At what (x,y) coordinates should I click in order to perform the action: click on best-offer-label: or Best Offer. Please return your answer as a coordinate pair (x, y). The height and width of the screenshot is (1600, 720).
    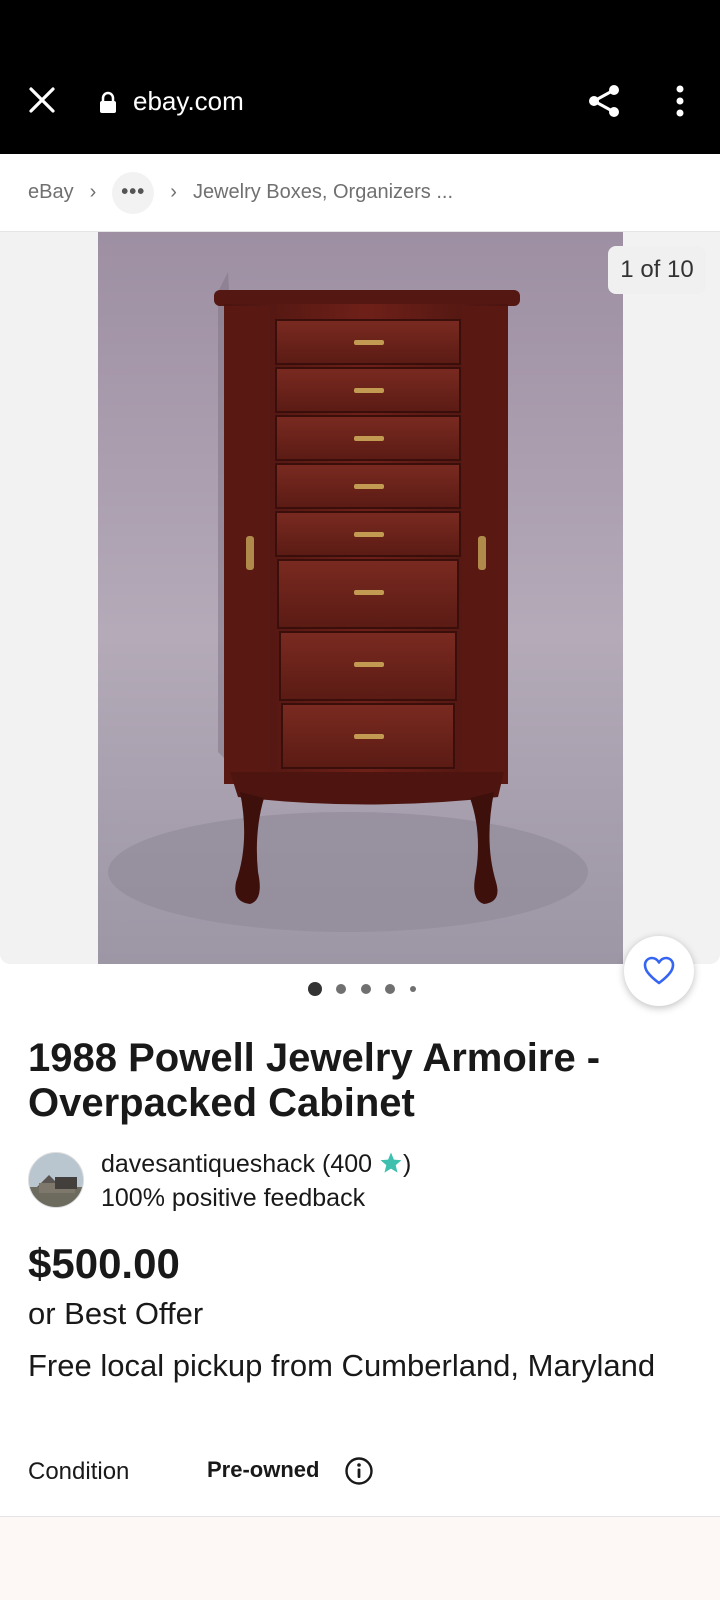
    Looking at the image, I should click on (116, 1313).